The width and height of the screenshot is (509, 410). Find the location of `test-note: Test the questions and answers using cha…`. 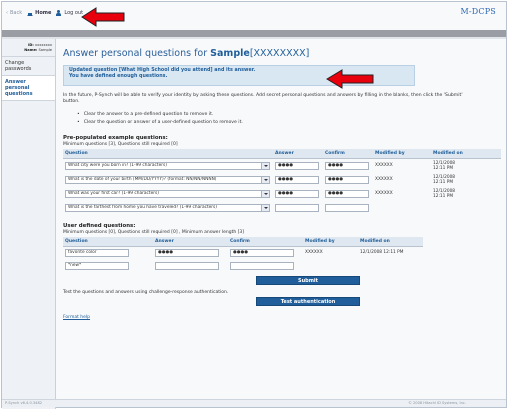

test-note: Test the questions and answers using cha… is located at coordinates (146, 292).